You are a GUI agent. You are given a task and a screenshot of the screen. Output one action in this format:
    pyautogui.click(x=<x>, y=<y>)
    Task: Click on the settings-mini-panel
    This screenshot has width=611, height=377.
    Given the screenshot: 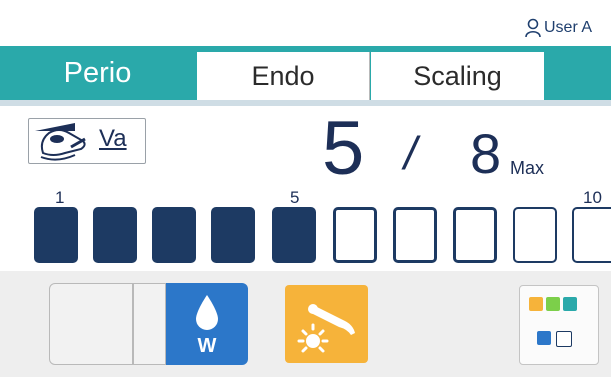 What is the action you would take?
    pyautogui.click(x=559, y=325)
    